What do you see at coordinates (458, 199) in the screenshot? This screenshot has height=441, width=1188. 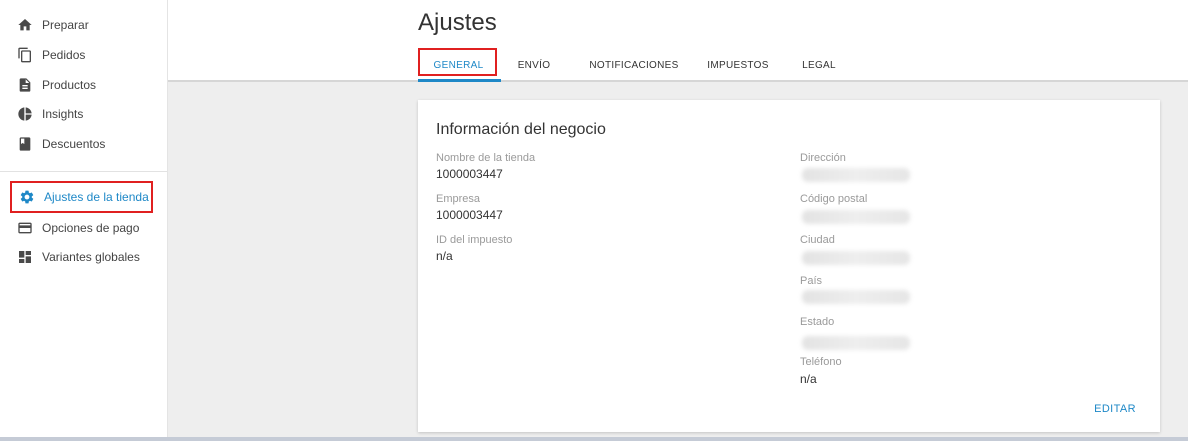 I see `company-label: Empresa` at bounding box center [458, 199].